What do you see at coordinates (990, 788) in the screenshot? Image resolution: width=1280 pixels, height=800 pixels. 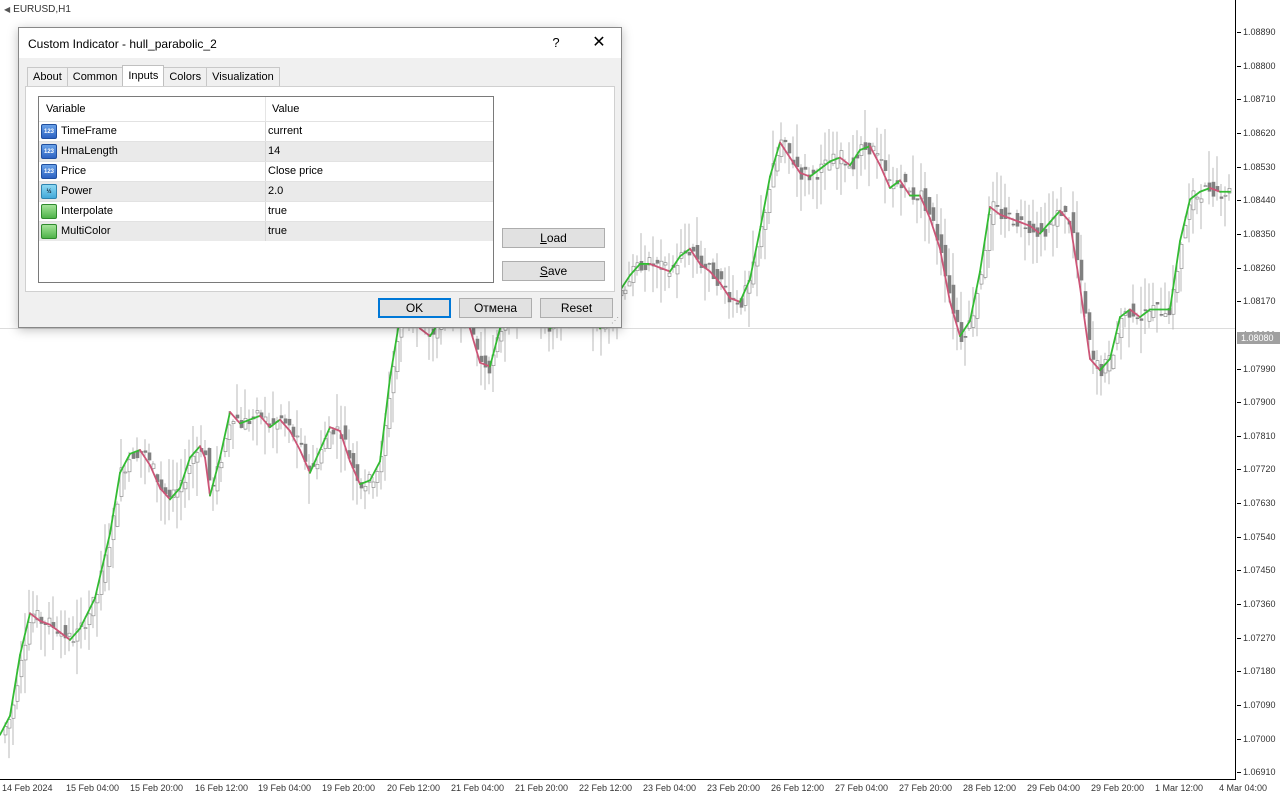 I see `time-tick-label: 28 Feb 12:00` at bounding box center [990, 788].